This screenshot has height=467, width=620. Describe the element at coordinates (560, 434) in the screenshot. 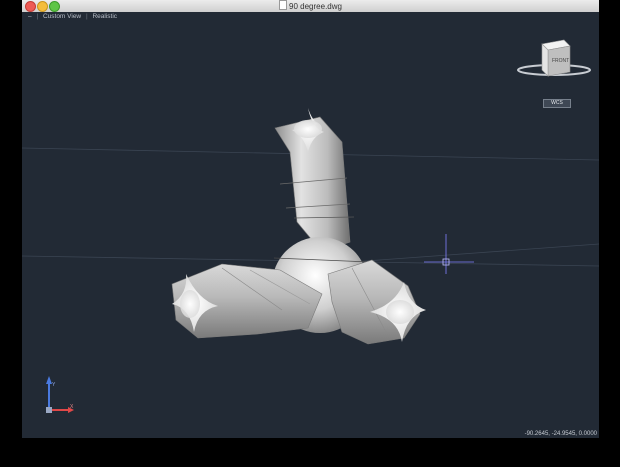

I see `coordinate-readout: -90.2645, -24.9545, 0.0000` at that location.